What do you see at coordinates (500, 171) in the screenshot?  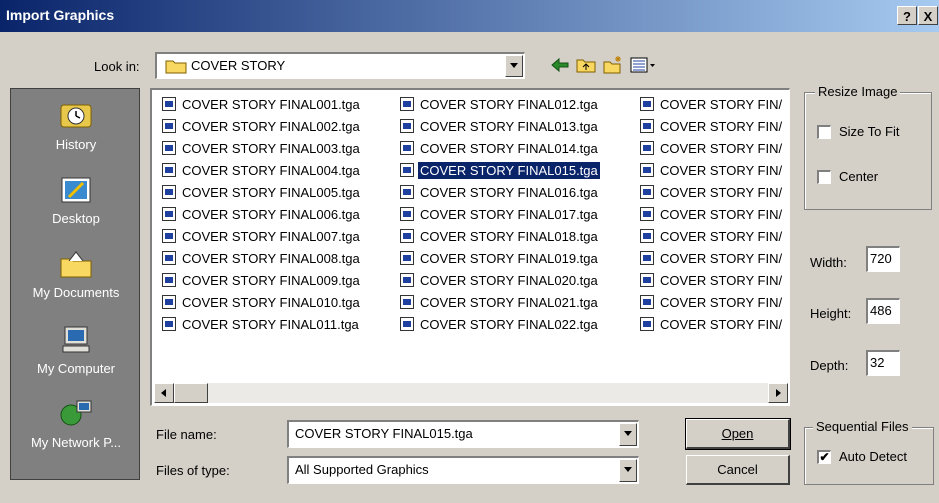 I see `file-item: COVER STORY FINAL015.tga` at bounding box center [500, 171].